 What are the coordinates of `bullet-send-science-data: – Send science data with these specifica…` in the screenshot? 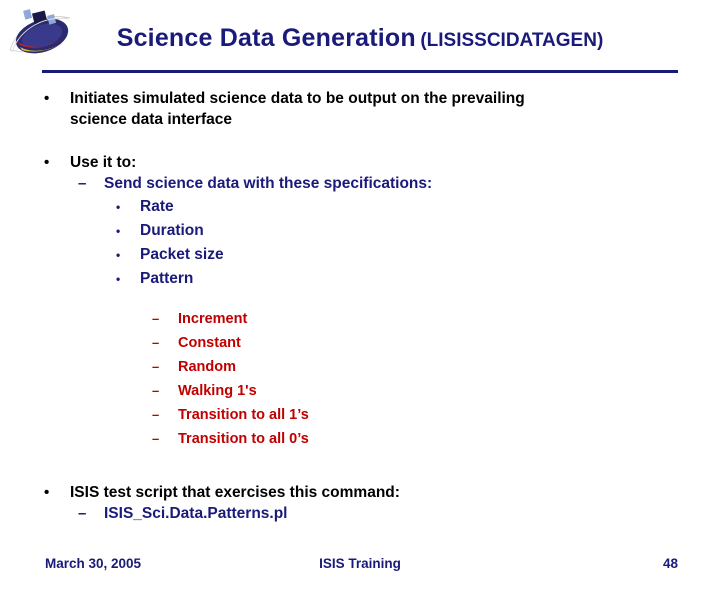 It's located at (360, 184).